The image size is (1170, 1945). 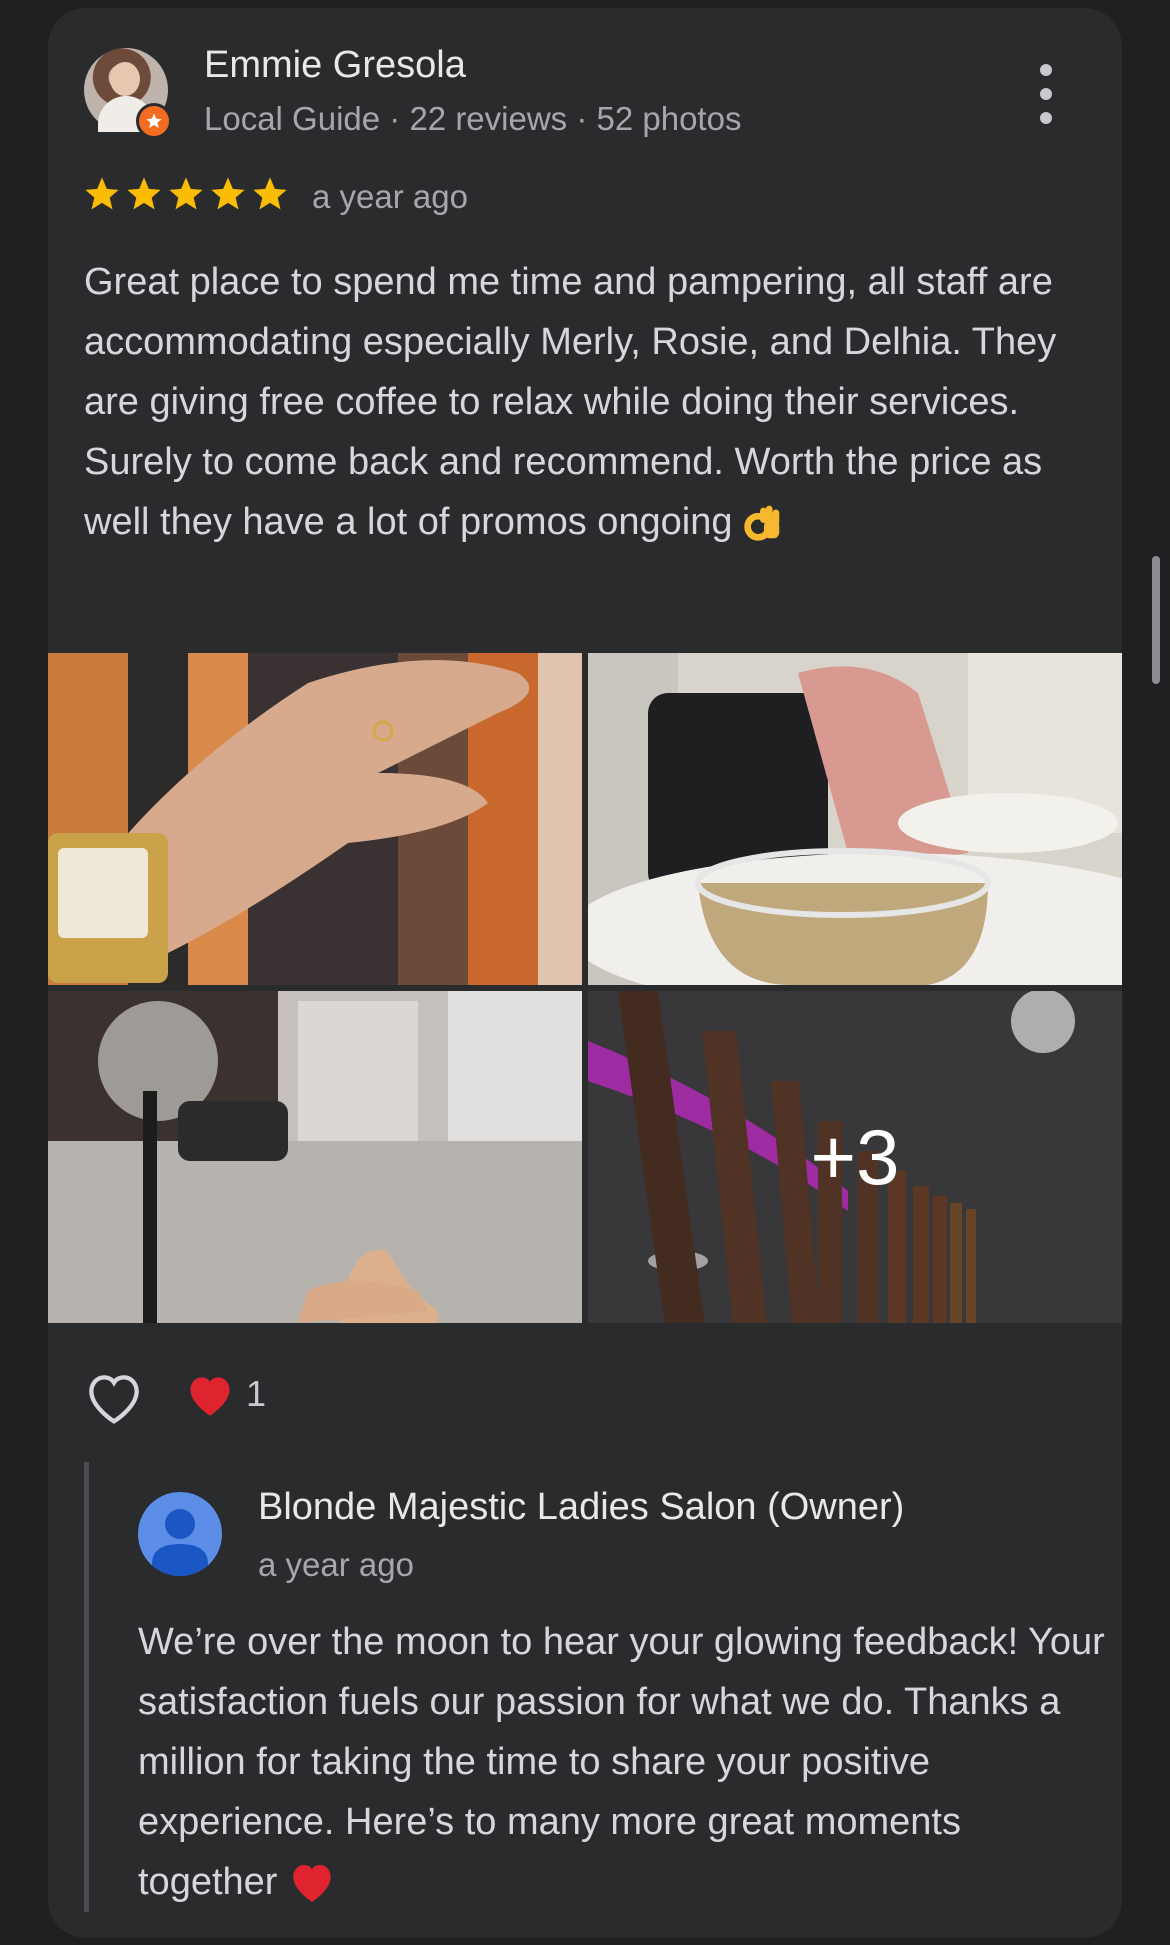 What do you see at coordinates (581, 1507) in the screenshot?
I see `owner-name: Blonde Majestic Ladies Salon (Owner)` at bounding box center [581, 1507].